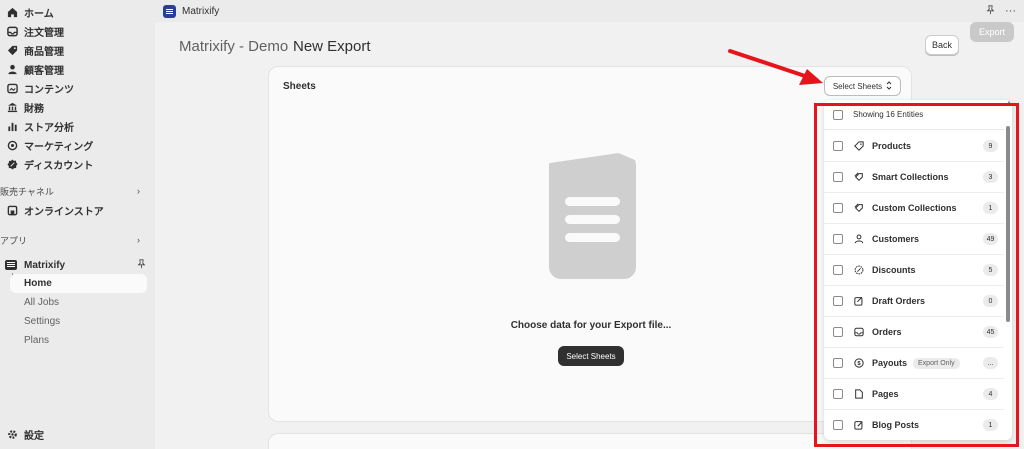  Describe the element at coordinates (44, 52) in the screenshot. I see `nav-label: 商品管理` at that location.